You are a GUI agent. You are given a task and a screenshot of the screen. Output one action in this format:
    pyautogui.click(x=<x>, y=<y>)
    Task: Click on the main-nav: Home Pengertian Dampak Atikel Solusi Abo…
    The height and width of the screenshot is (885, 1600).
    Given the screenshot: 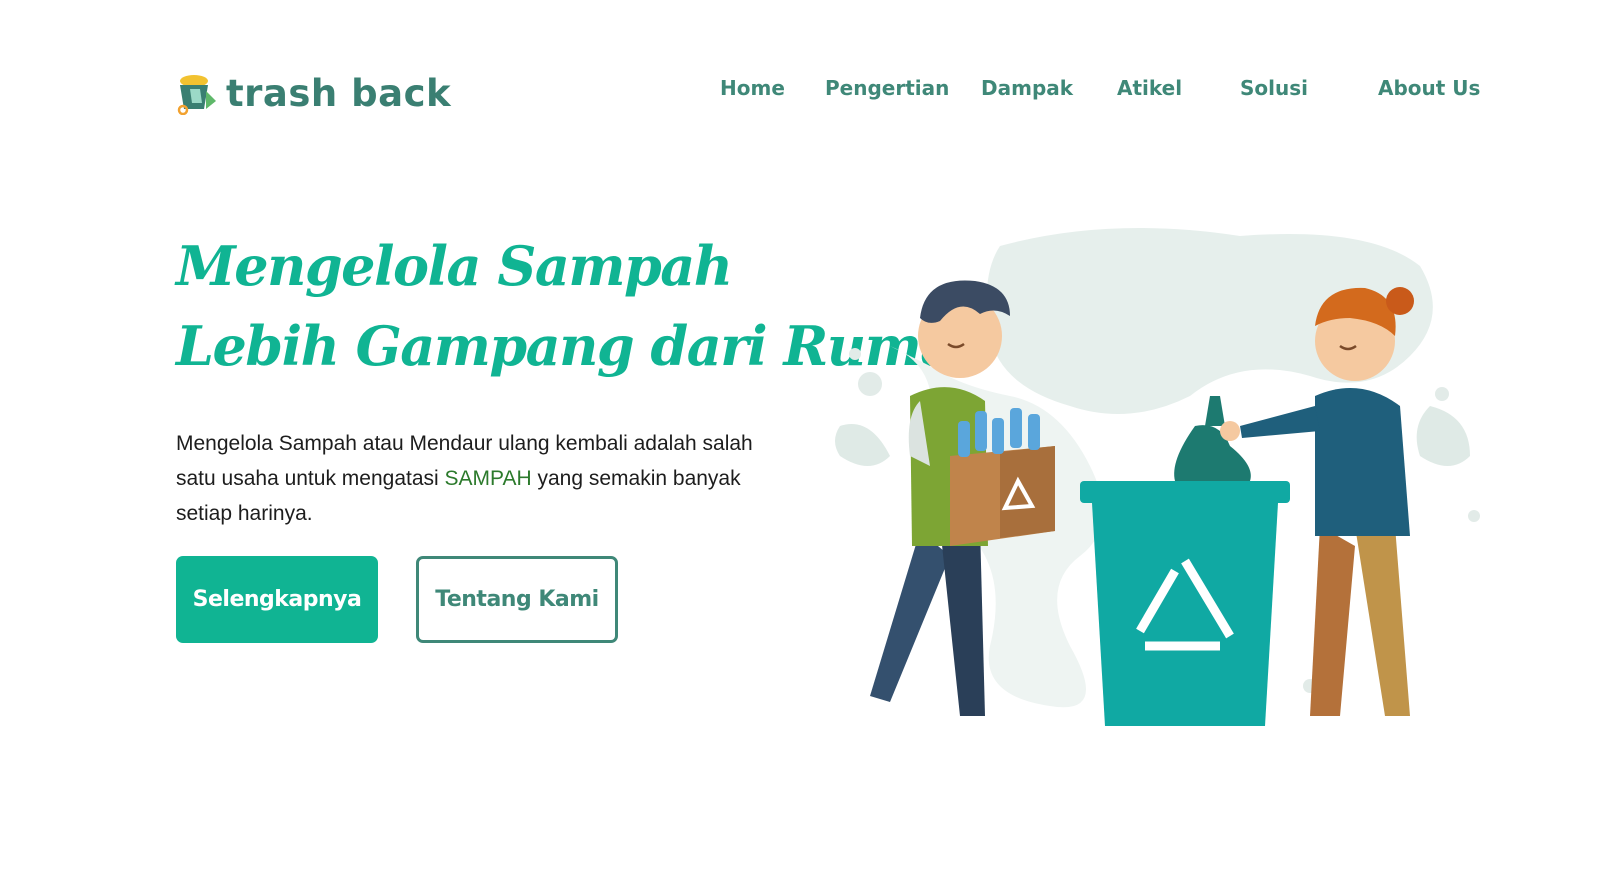 What is the action you would take?
    pyautogui.click(x=800, y=91)
    